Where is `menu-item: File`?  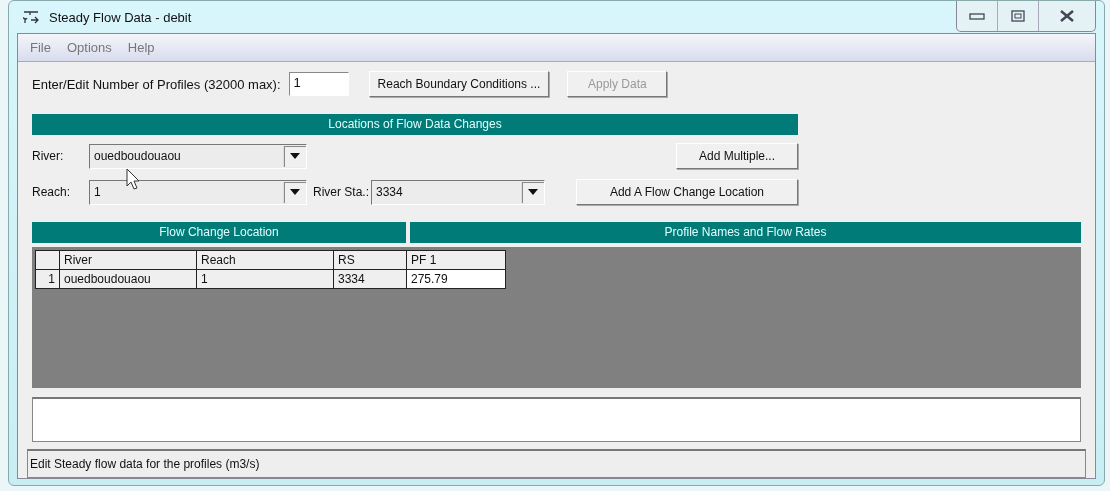 menu-item: File is located at coordinates (40, 47).